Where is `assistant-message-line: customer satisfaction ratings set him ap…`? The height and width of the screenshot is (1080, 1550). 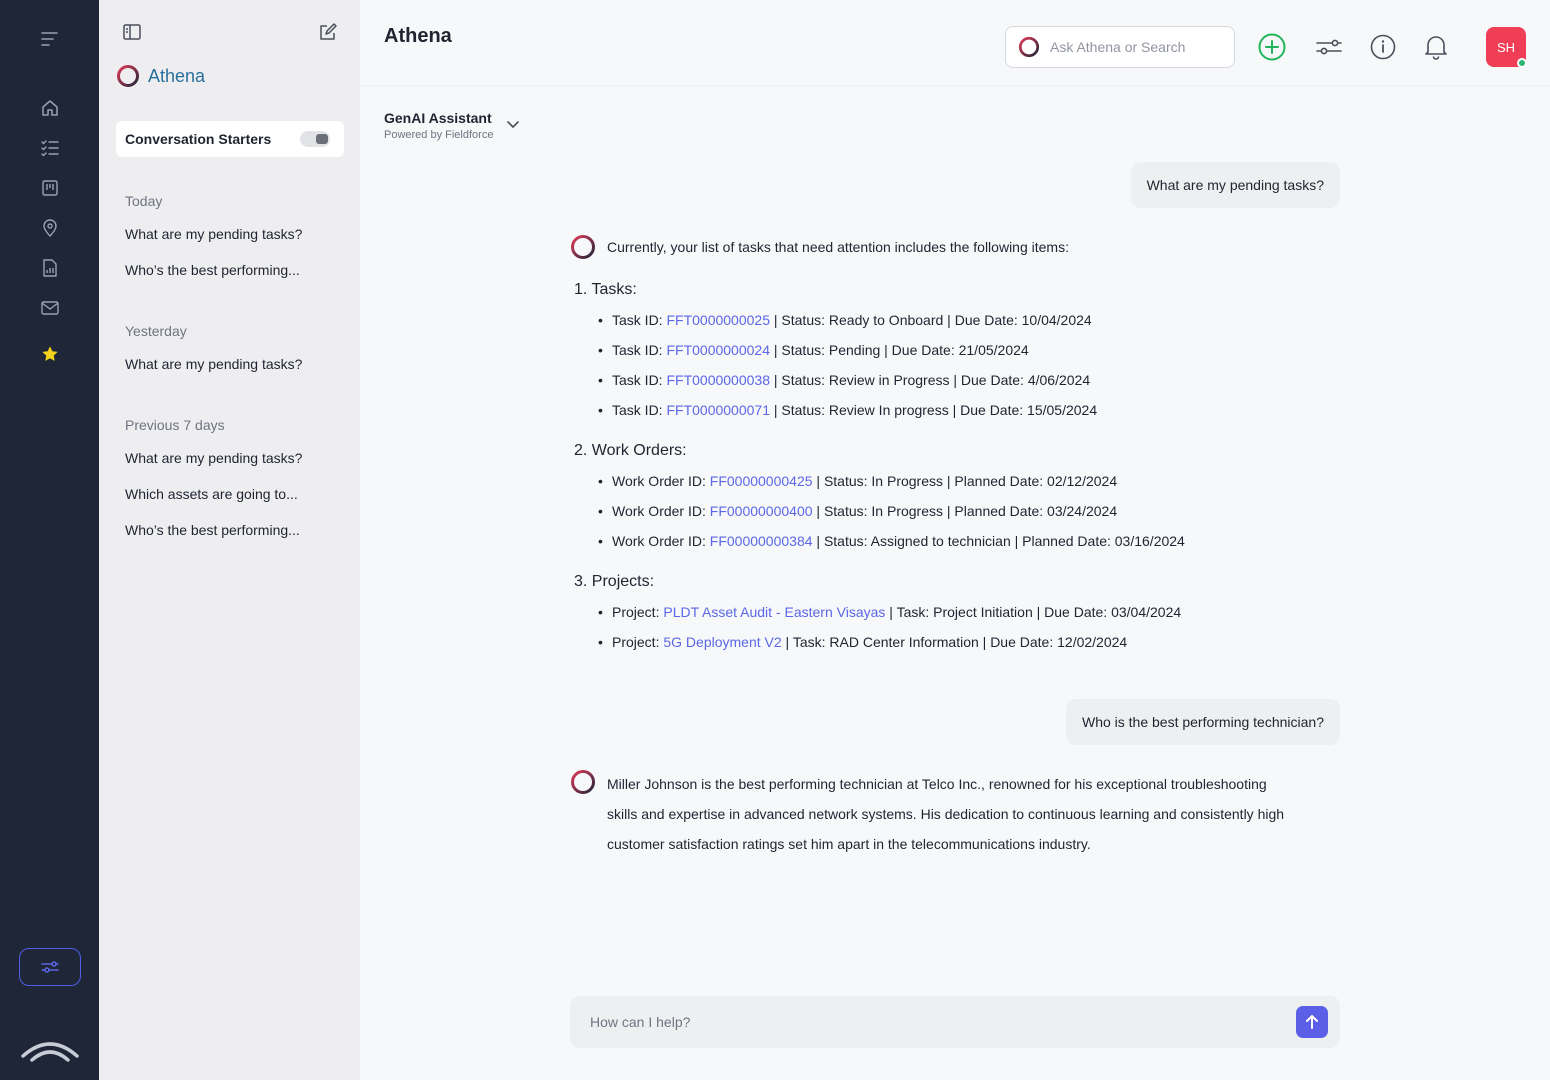
assistant-message-line: customer satisfaction ratings set him ap… is located at coordinates (849, 844).